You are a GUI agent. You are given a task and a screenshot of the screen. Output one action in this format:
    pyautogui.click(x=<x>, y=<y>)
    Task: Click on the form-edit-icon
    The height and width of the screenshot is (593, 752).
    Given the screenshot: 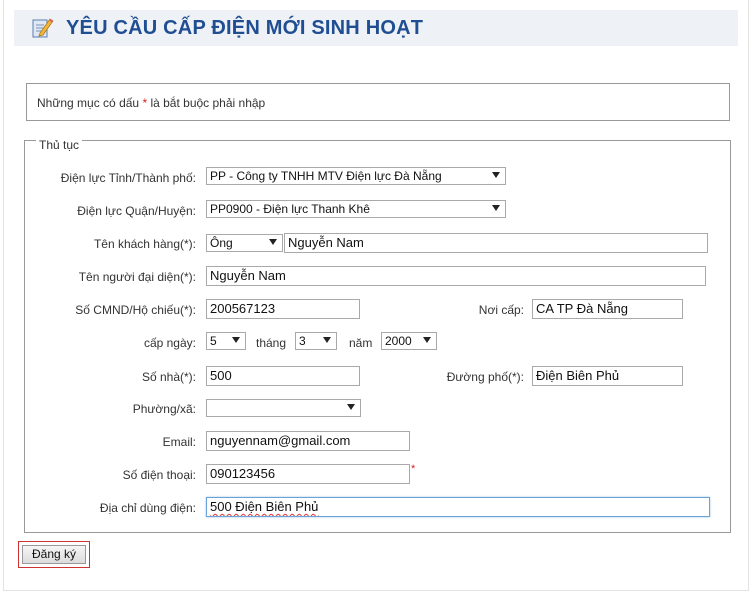 What is the action you would take?
    pyautogui.click(x=43, y=28)
    